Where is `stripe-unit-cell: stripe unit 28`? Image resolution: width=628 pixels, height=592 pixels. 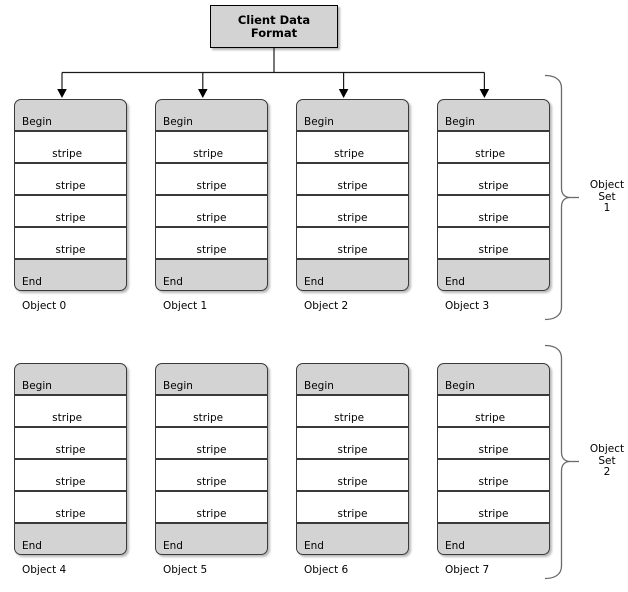
stripe-unit-cell: stripe unit 28 is located at coordinates (70, 517).